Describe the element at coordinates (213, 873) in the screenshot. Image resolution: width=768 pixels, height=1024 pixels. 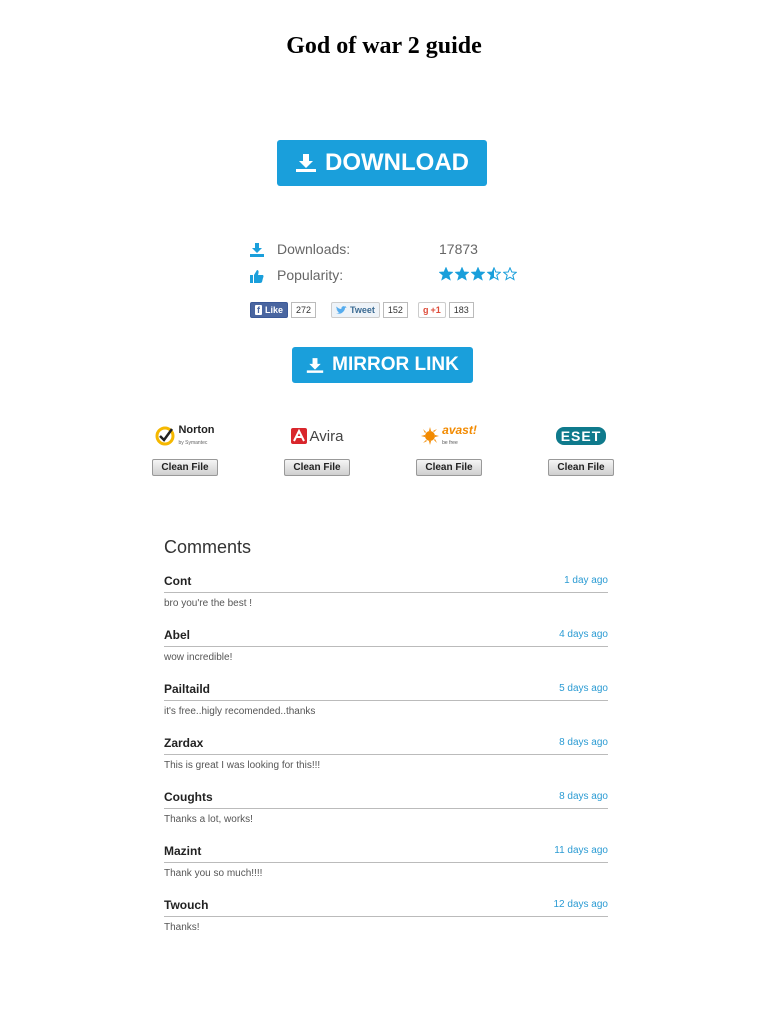
I see `comment-text: Thank you so much!!!!` at that location.